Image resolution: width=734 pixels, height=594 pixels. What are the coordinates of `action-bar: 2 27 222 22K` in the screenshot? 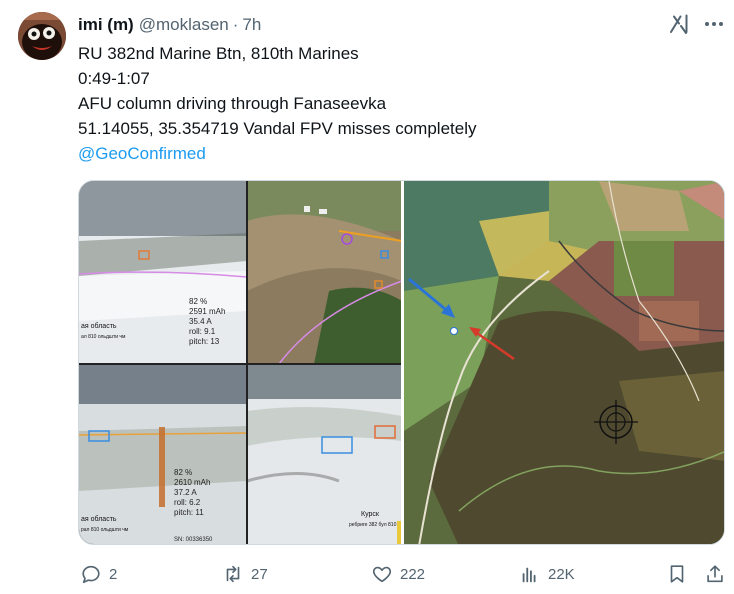 It's located at (403, 574).